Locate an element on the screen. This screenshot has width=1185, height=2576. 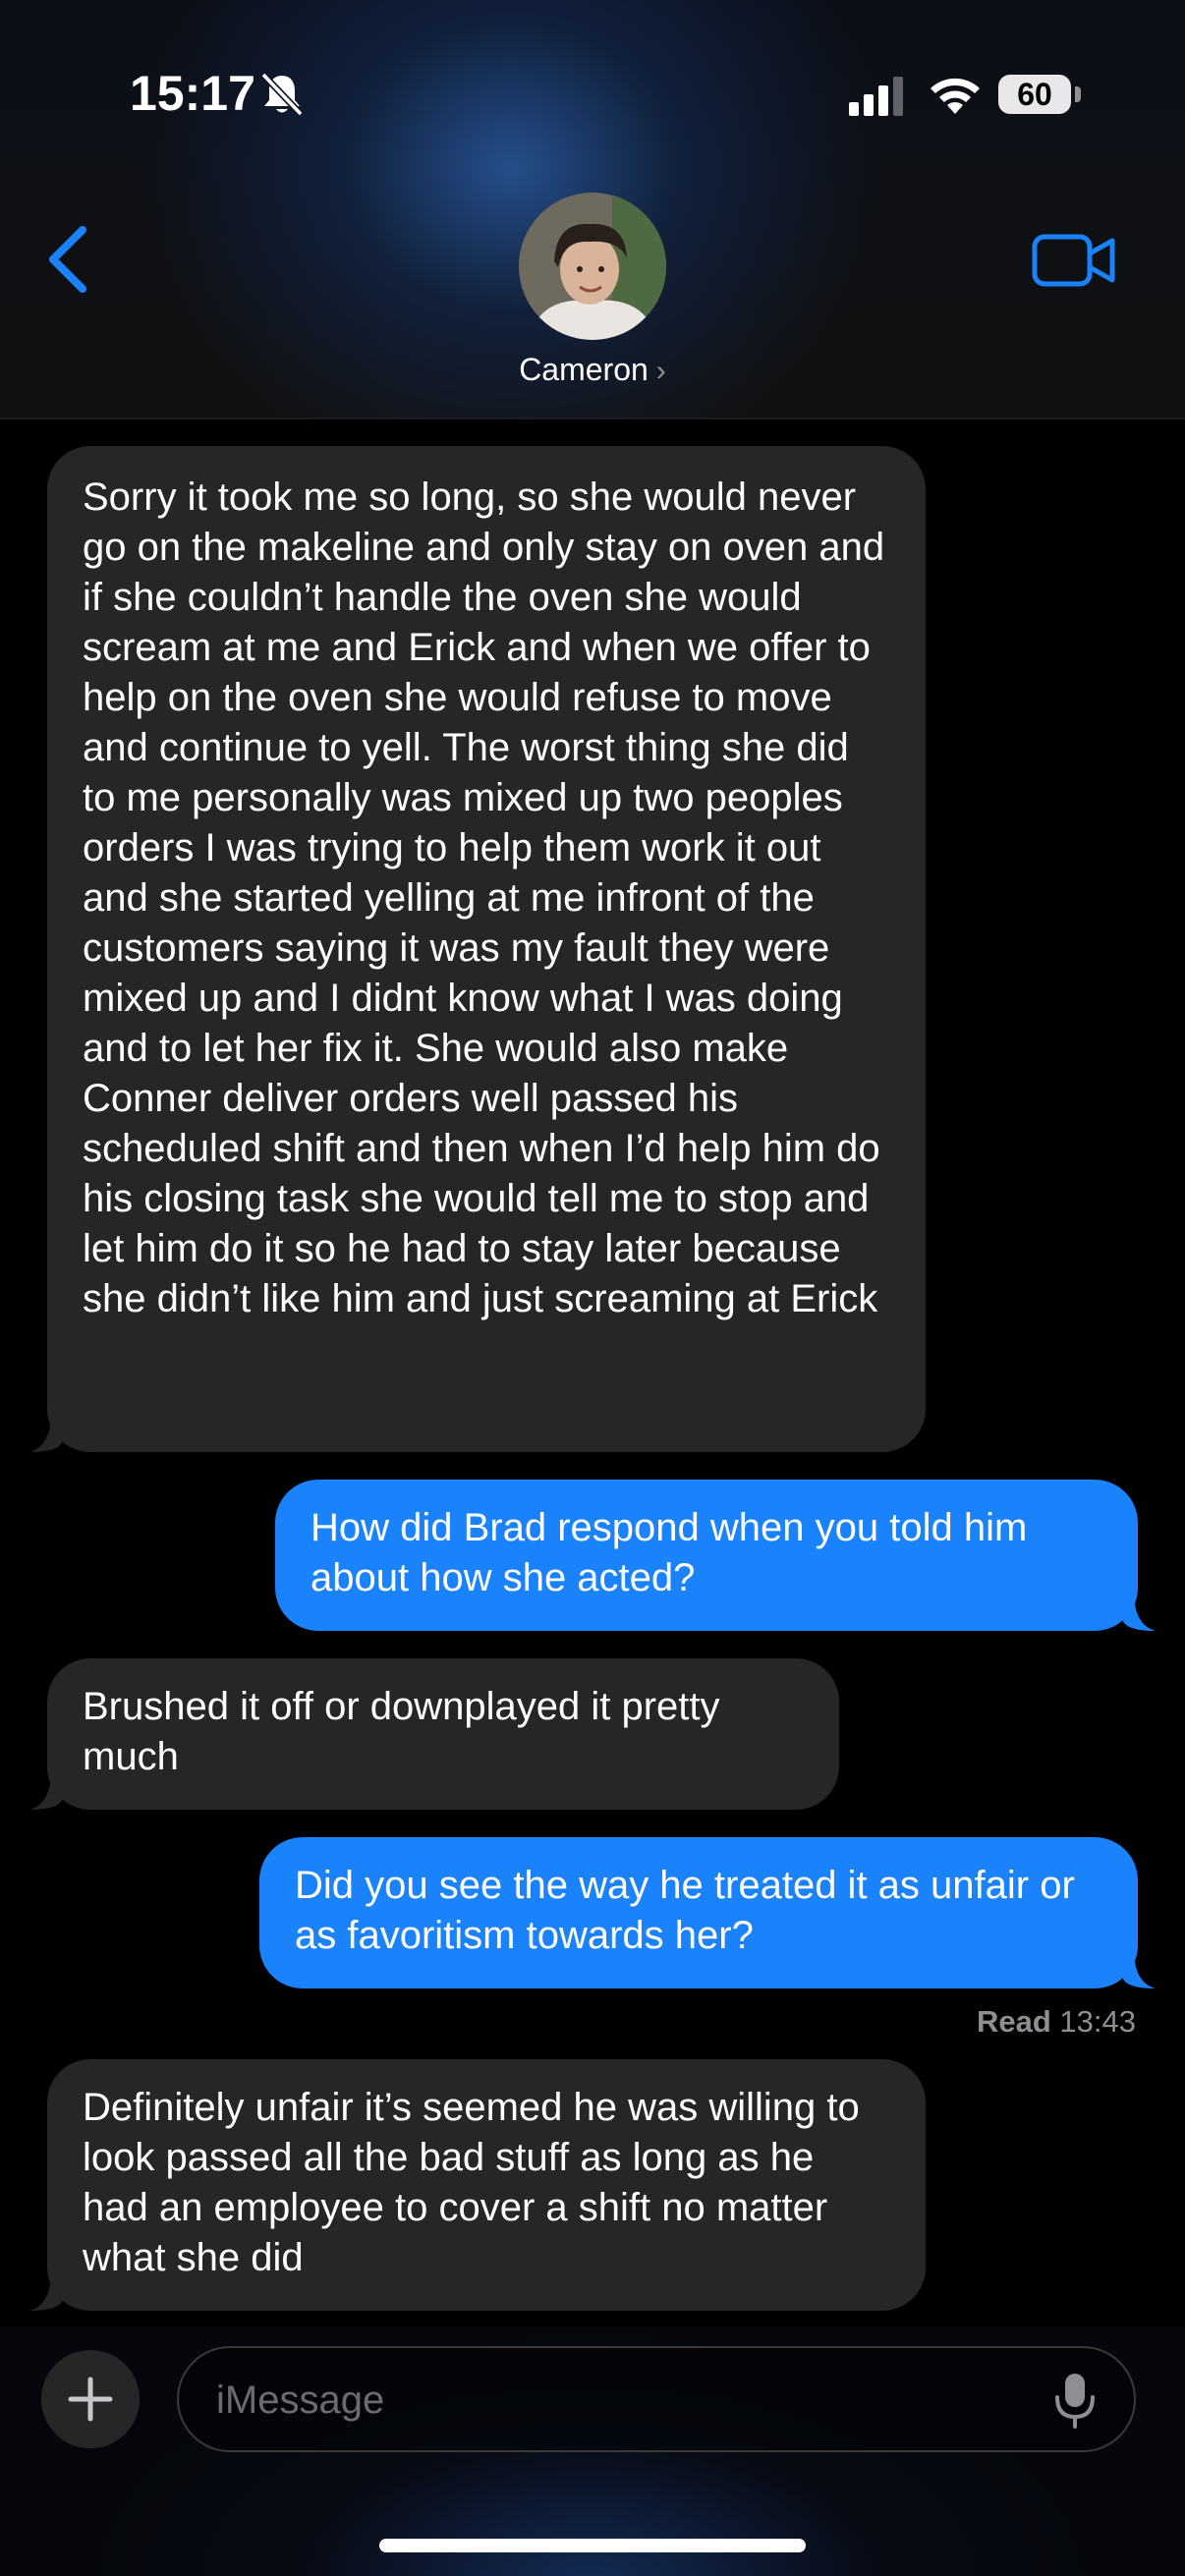
plus-icon is located at coordinates (91, 2399).